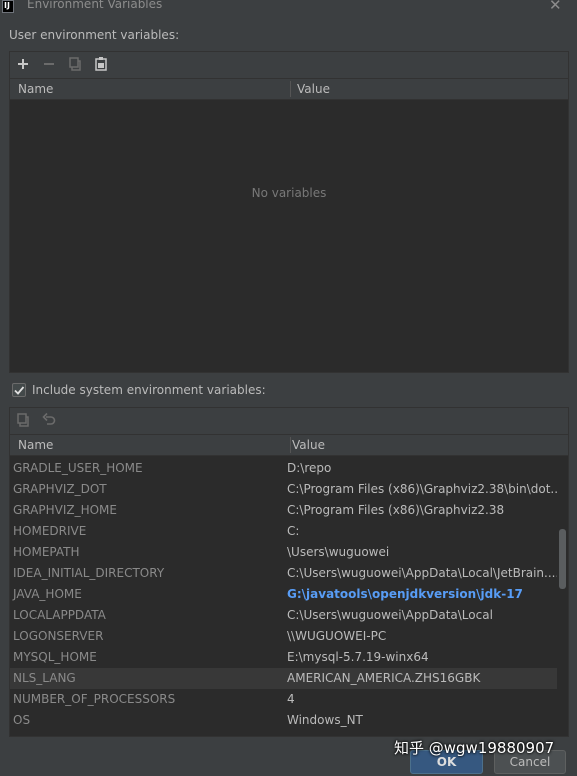 Image resolution: width=577 pixels, height=776 pixels. I want to click on variable-name: MYSQL_HOME, so click(55, 657).